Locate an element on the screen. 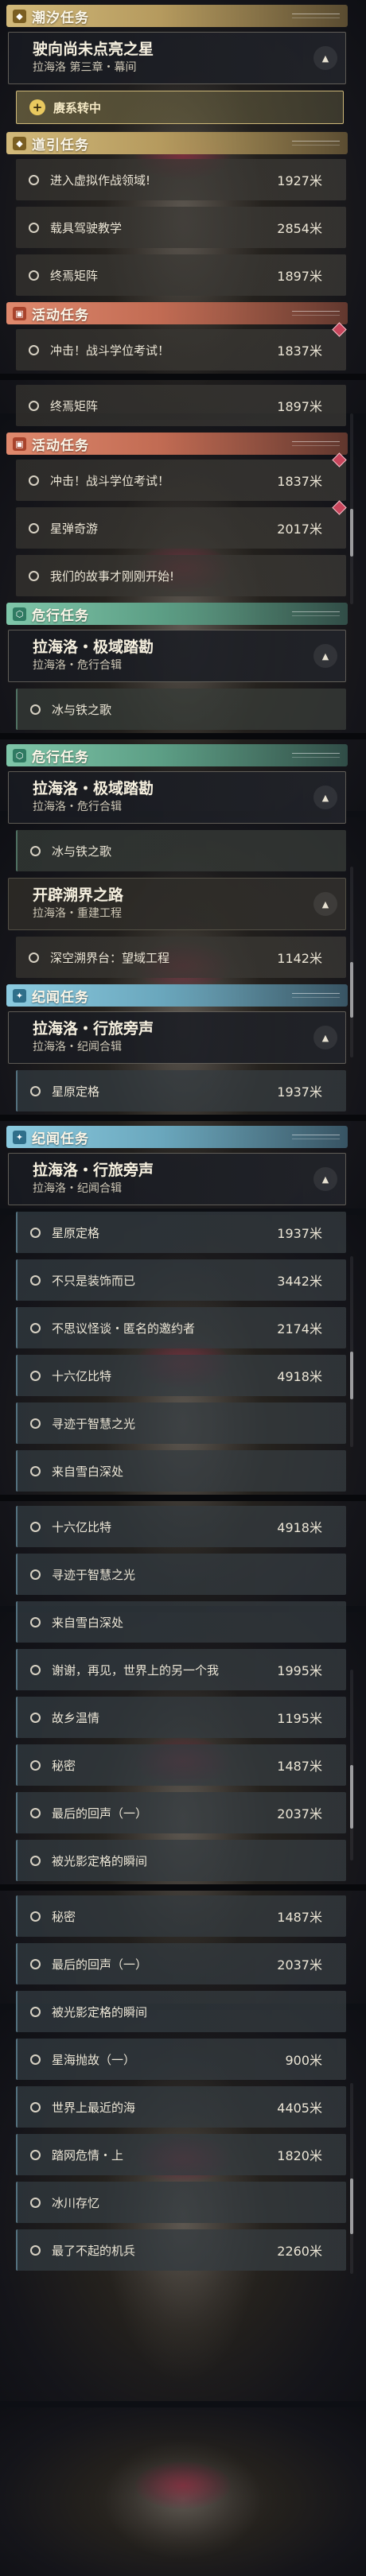 This screenshot has height=2576, width=366. mission-item: 最了不起的机兵 2260米 is located at coordinates (181, 2250).